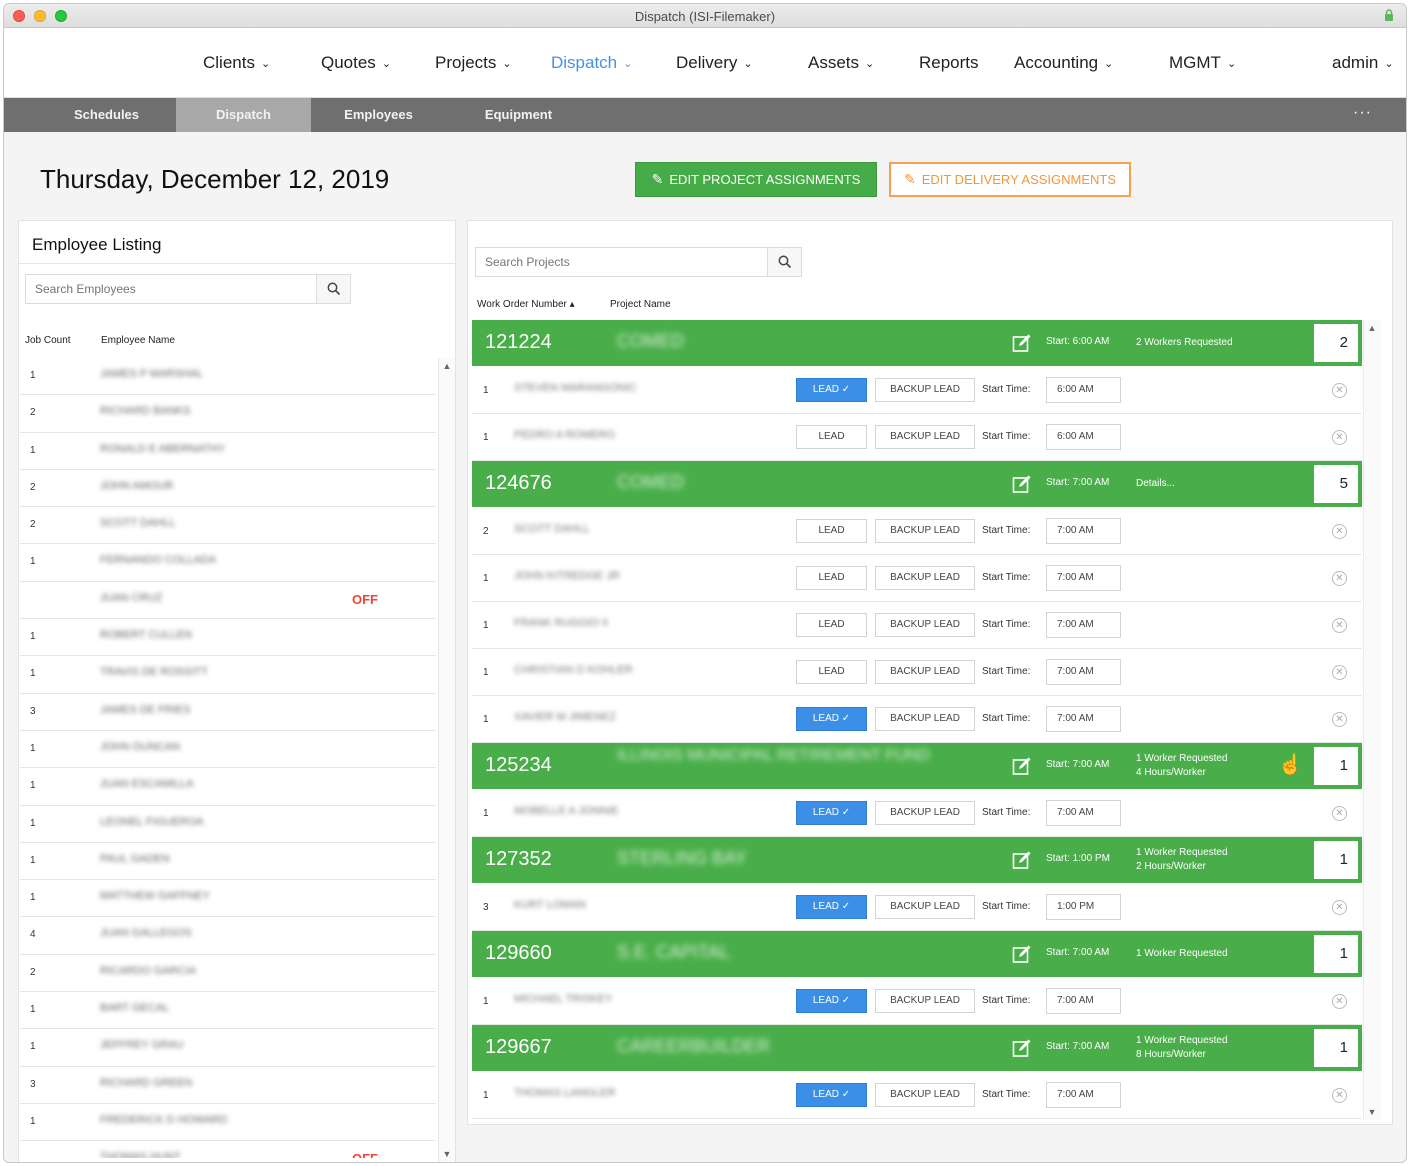  What do you see at coordinates (236, 63) in the screenshot?
I see `nav-item-clients: Clients ⌄` at bounding box center [236, 63].